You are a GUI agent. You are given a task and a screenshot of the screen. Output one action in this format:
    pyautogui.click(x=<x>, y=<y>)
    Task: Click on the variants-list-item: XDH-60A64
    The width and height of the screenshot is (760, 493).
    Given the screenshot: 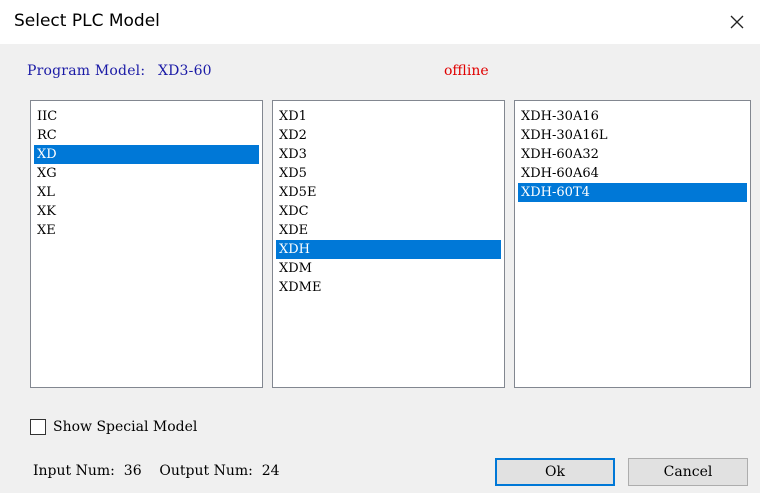 What is the action you would take?
    pyautogui.click(x=632, y=173)
    